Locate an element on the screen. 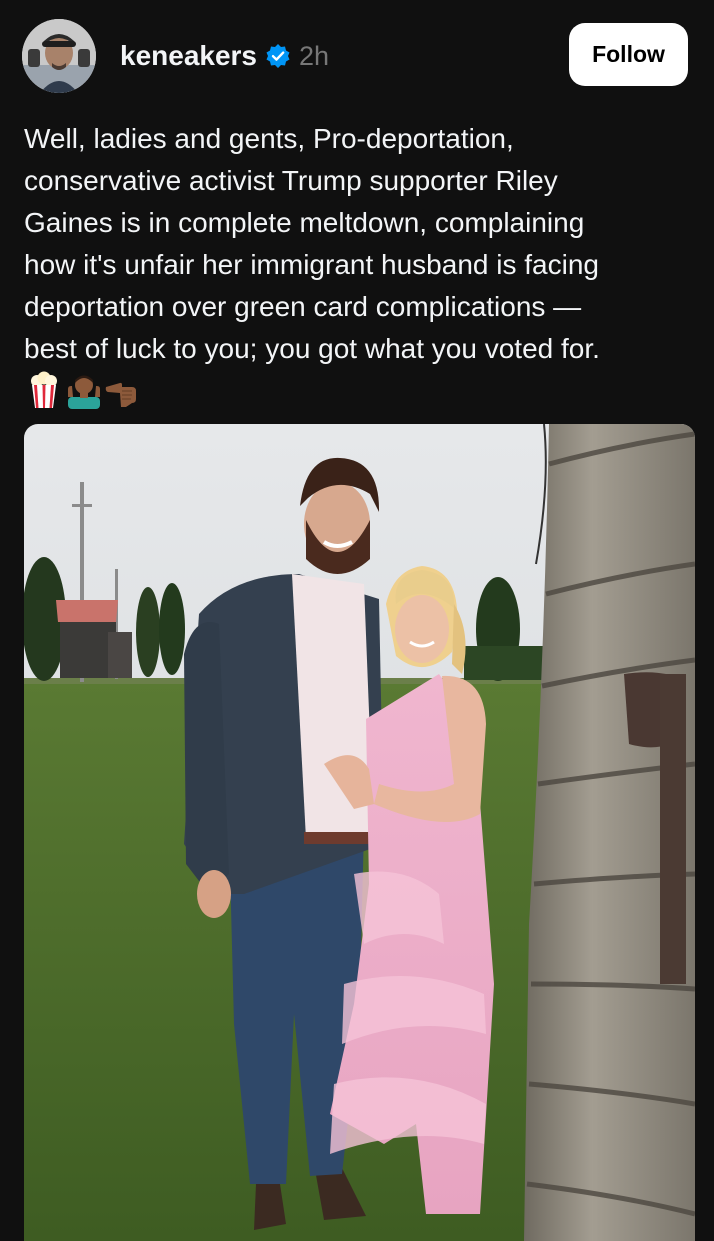 This screenshot has height=1241, width=714. avatar-image is located at coordinates (59, 56).